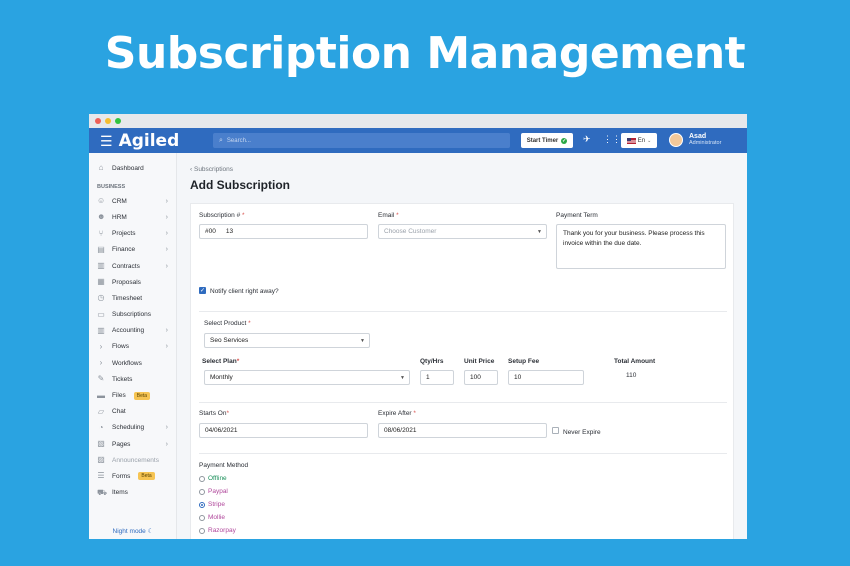 This screenshot has height=566, width=850. I want to click on sidebar-item-label: HRM, so click(119, 217).